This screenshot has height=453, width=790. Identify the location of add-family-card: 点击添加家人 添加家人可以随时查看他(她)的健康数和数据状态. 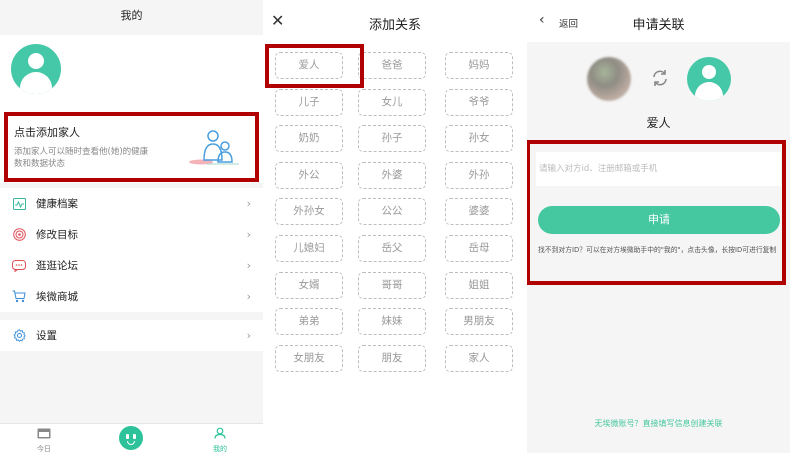
(131, 147).